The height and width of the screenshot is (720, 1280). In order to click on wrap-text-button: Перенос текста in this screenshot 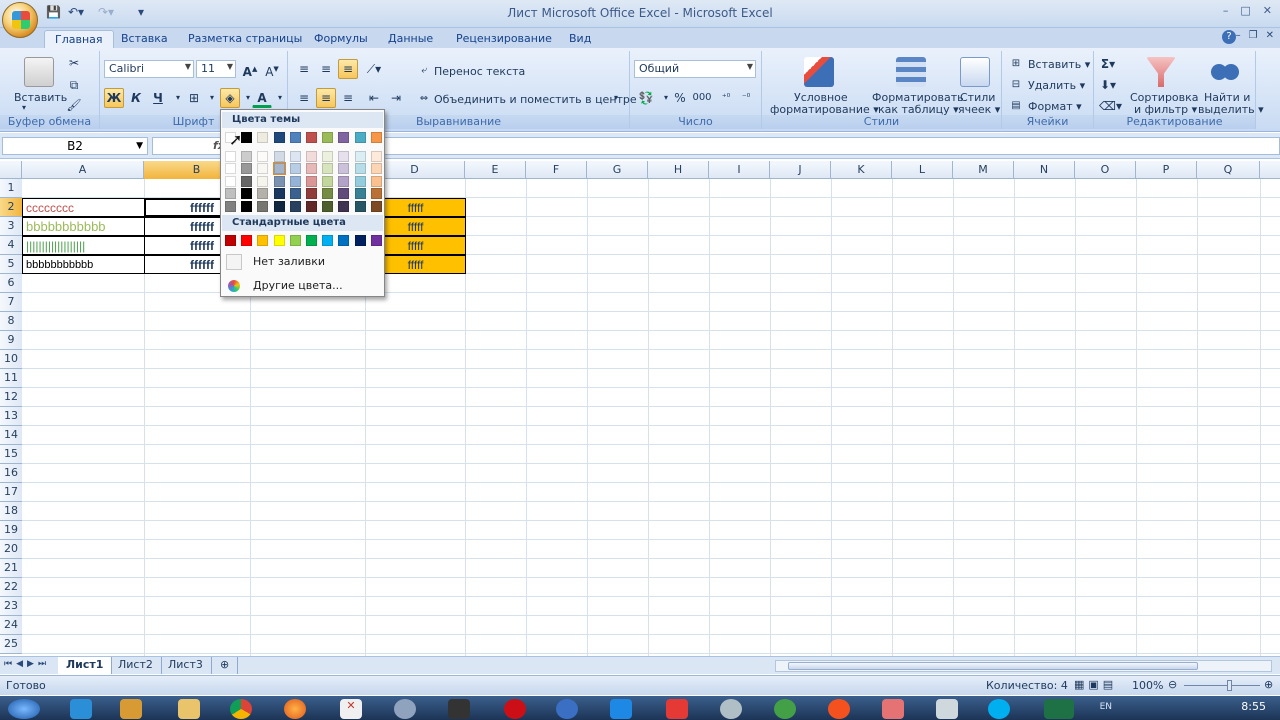, I will do `click(479, 71)`.